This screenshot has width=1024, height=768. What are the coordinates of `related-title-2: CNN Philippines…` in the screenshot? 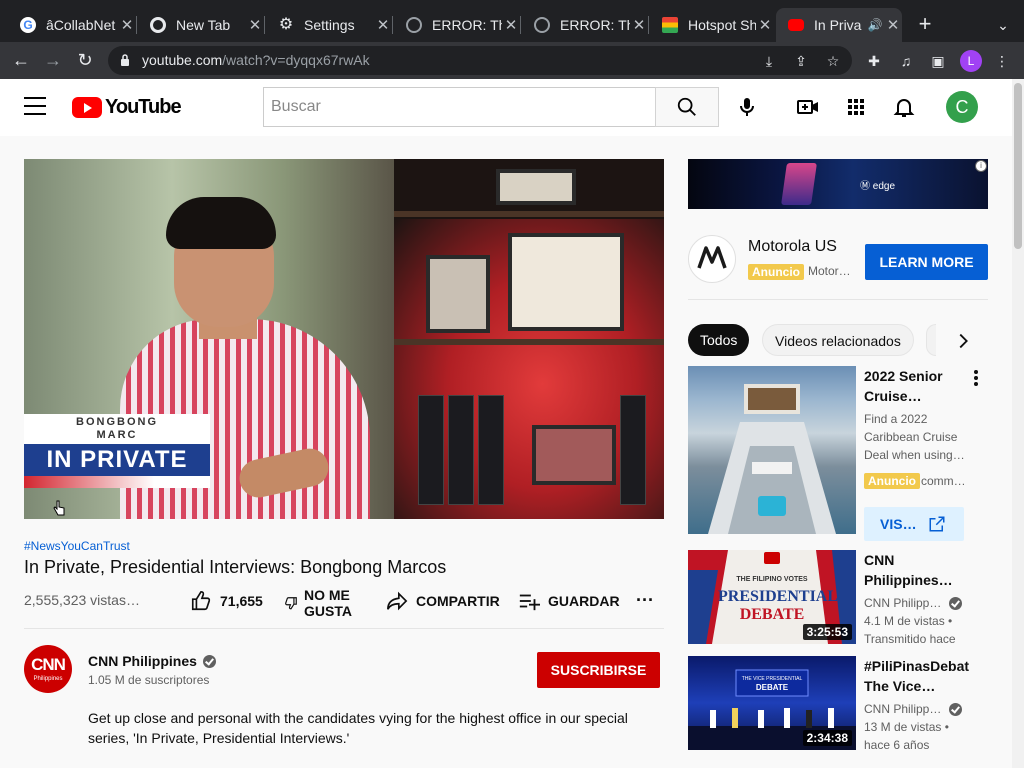 It's located at (919, 570).